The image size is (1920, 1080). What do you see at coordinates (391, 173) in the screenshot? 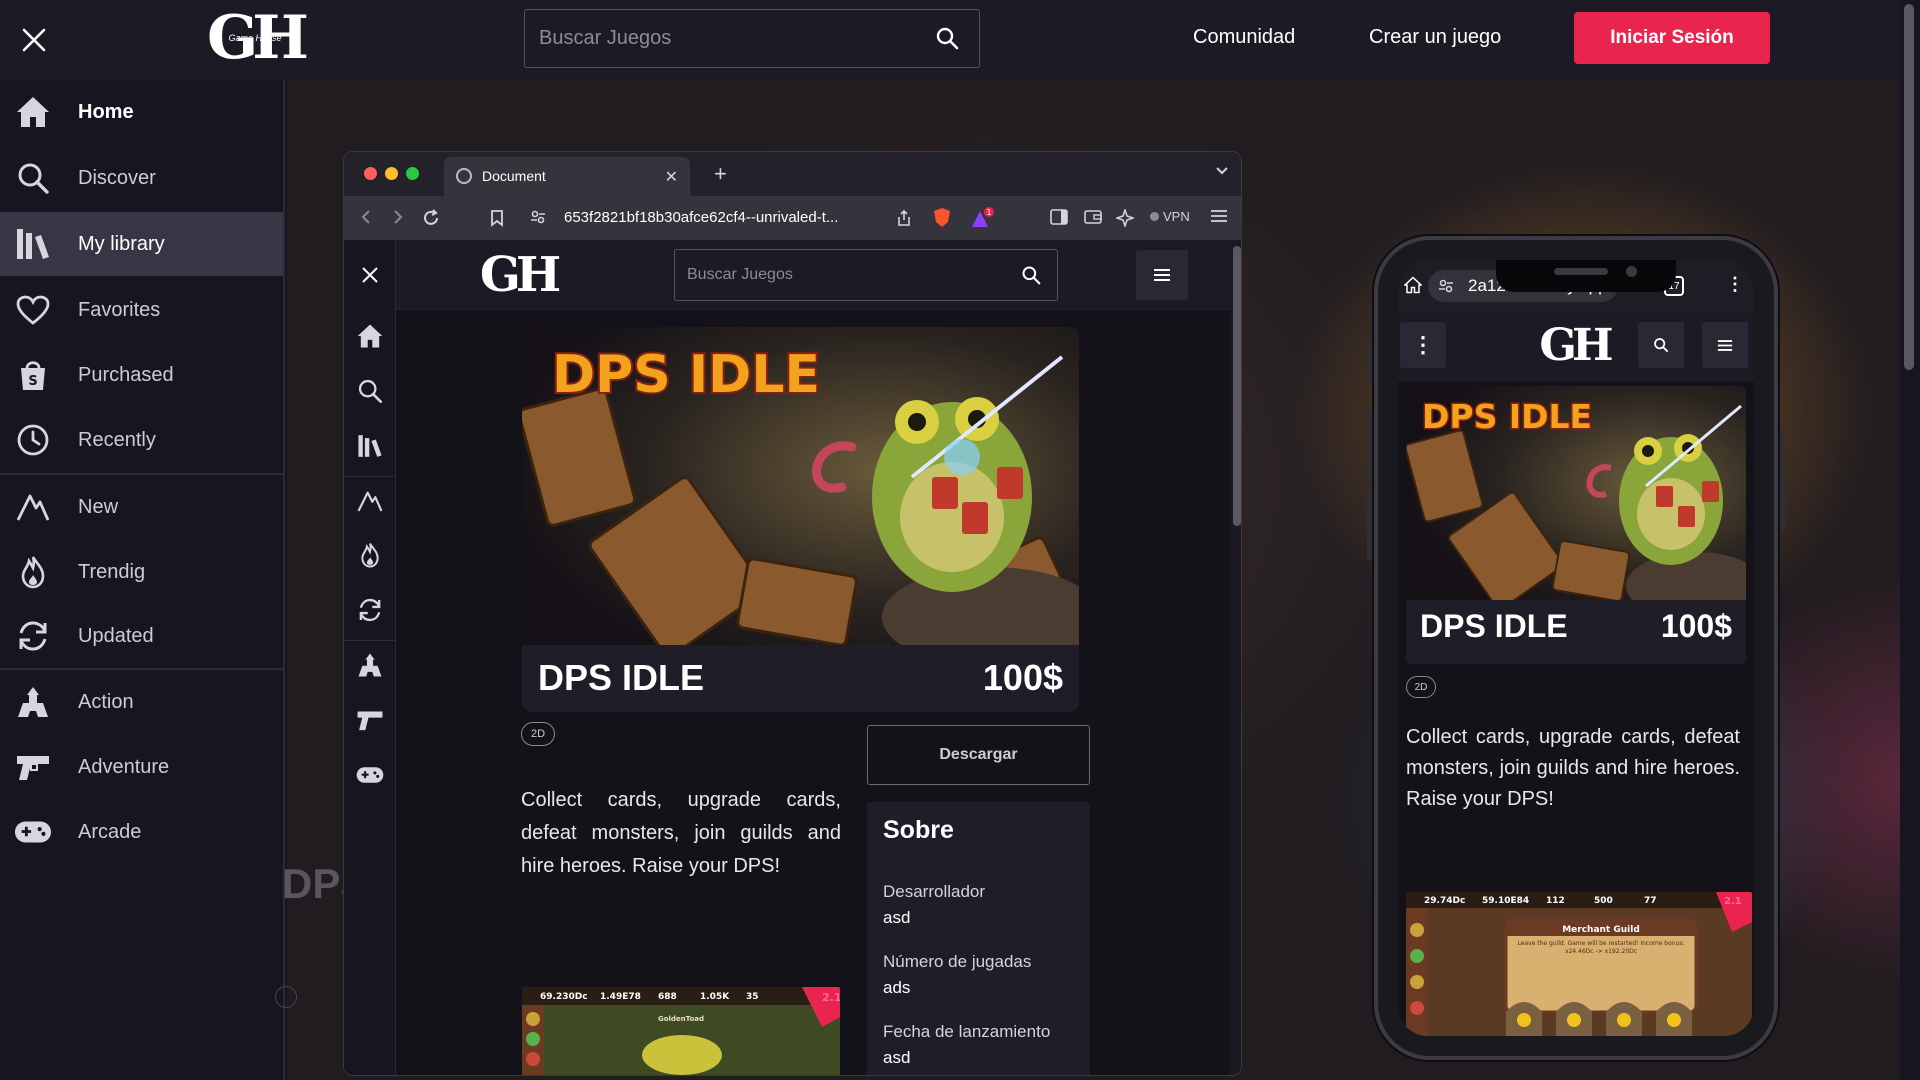
I see `window-minimize-button` at bounding box center [391, 173].